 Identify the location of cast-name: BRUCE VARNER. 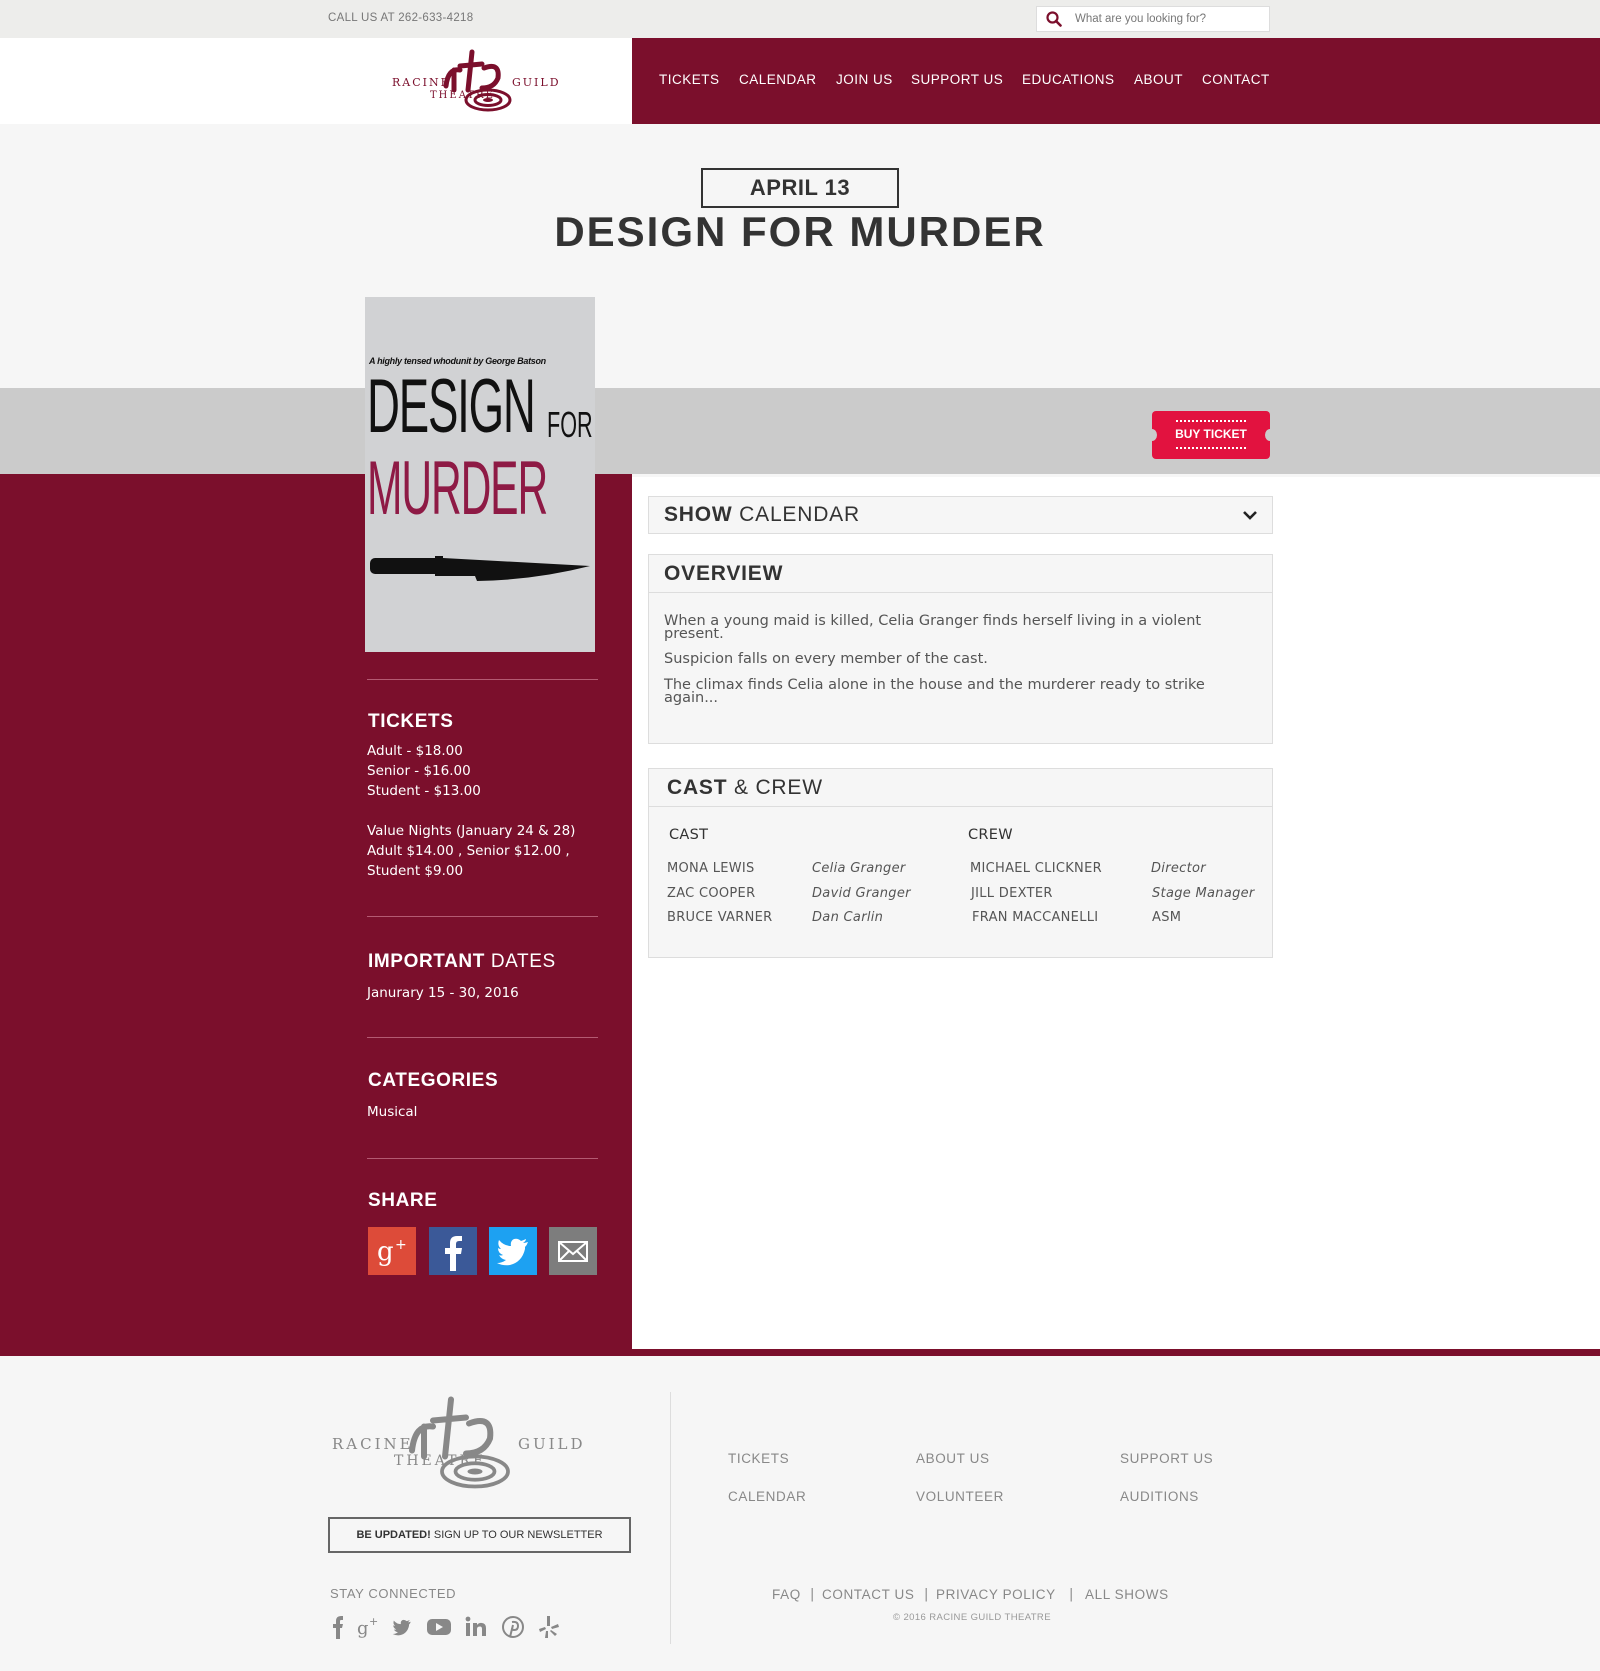
(720, 917).